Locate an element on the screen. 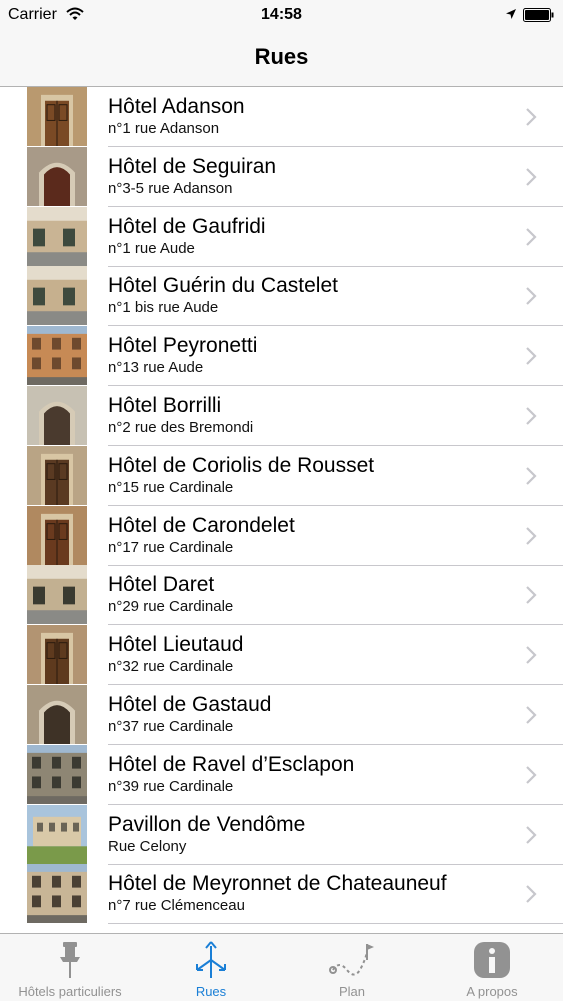  hotel-name: Hôtel Guérin du Castelet is located at coordinates (223, 286).